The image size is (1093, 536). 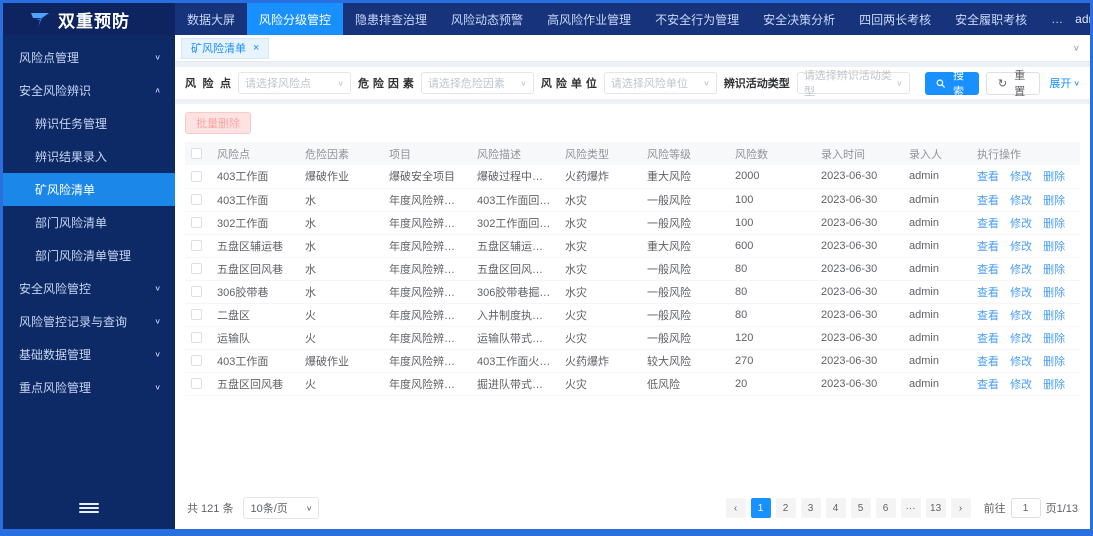 I want to click on batch-delete-button: 批量删除, so click(x=218, y=123).